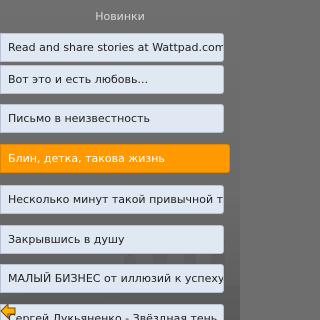 The height and width of the screenshot is (320, 320). I want to click on list-item: МАЛЫЙ БИЗНЕС от иллюзий к успеху, so click(112, 278).